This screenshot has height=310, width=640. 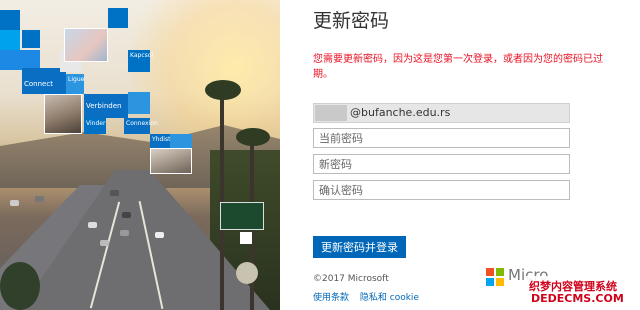 What do you see at coordinates (142, 55) in the screenshot?
I see `tile-label: Kapcsol` at bounding box center [142, 55].